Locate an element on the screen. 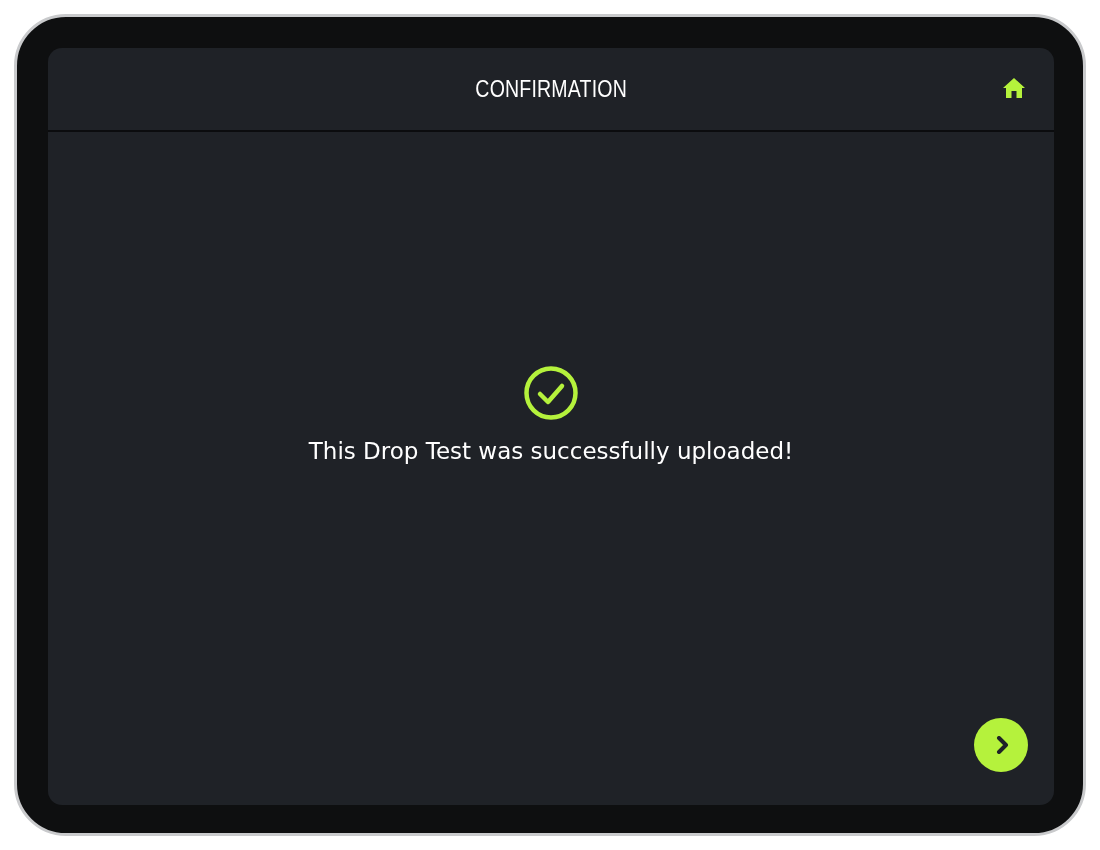 The height and width of the screenshot is (850, 1100). next-button is located at coordinates (1001, 745).